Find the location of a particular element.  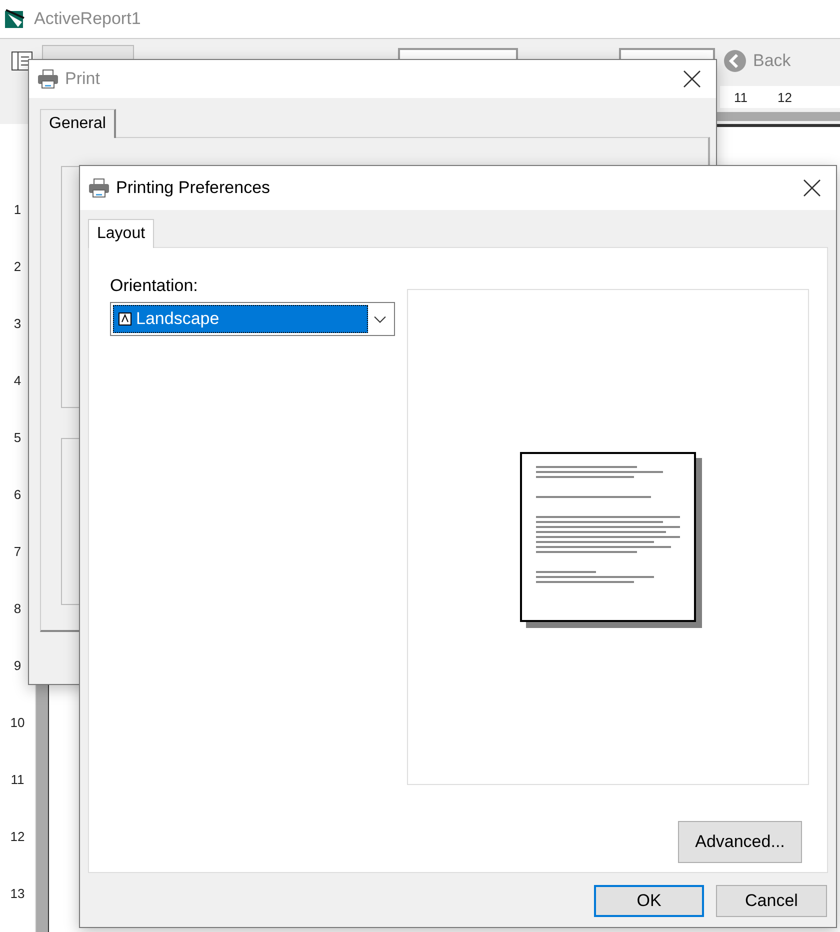

tab: Layout is located at coordinates (121, 233).